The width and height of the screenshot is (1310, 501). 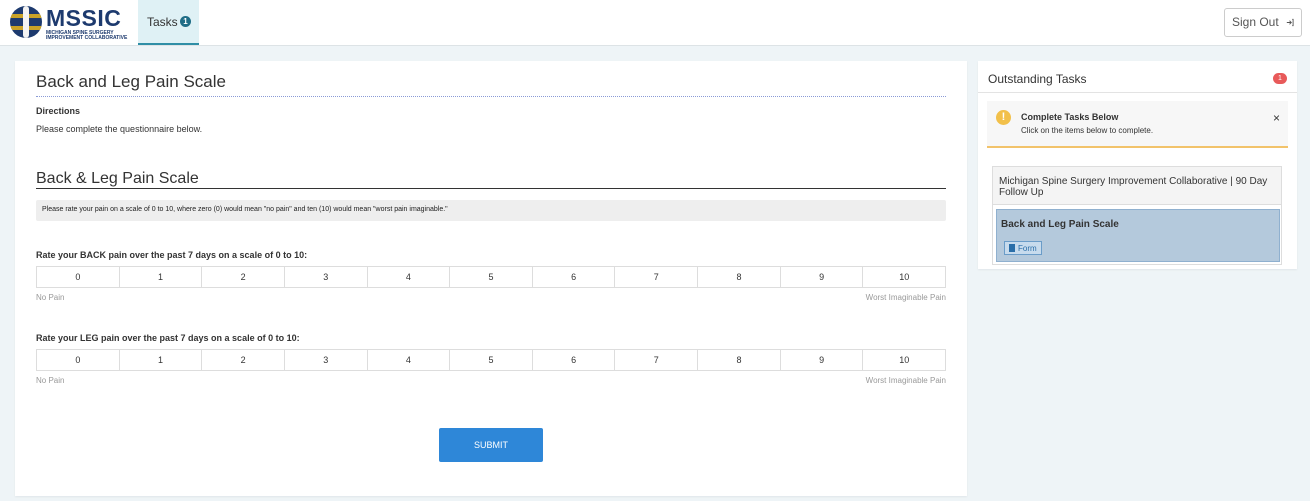 What do you see at coordinates (1023, 248) in the screenshot?
I see `form-link: Form` at bounding box center [1023, 248].